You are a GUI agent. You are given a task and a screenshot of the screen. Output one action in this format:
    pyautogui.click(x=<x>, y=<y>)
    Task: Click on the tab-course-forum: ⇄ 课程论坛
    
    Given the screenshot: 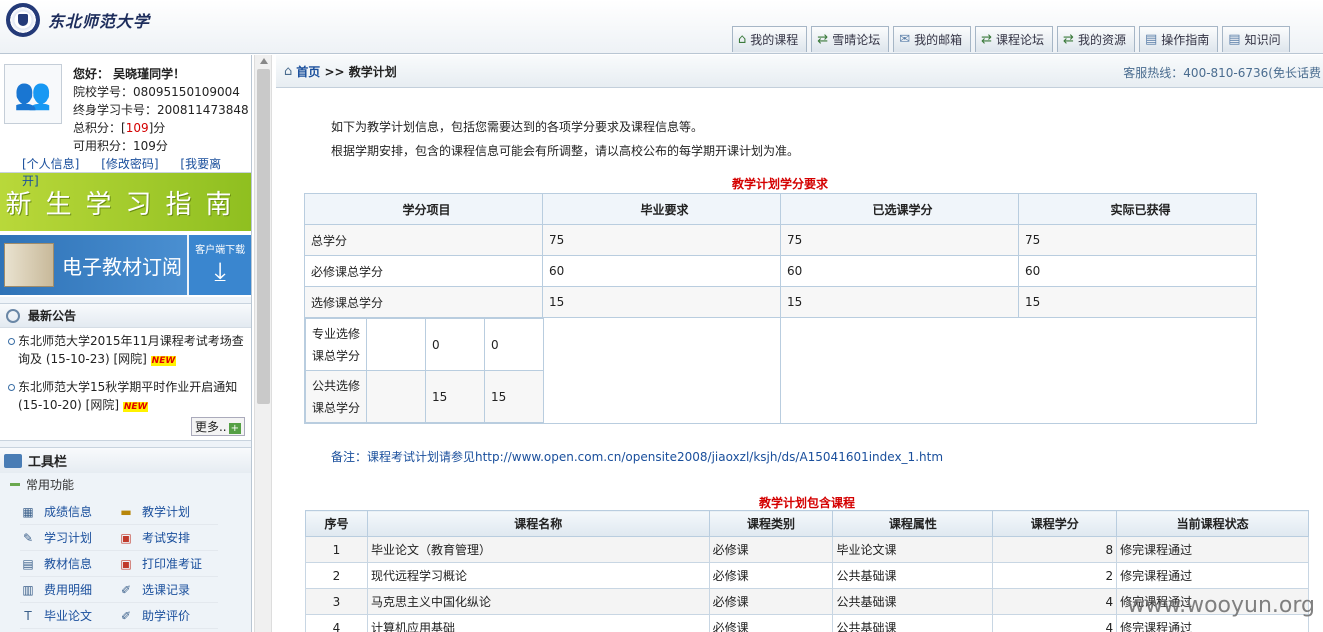 What is the action you would take?
    pyautogui.click(x=1014, y=39)
    